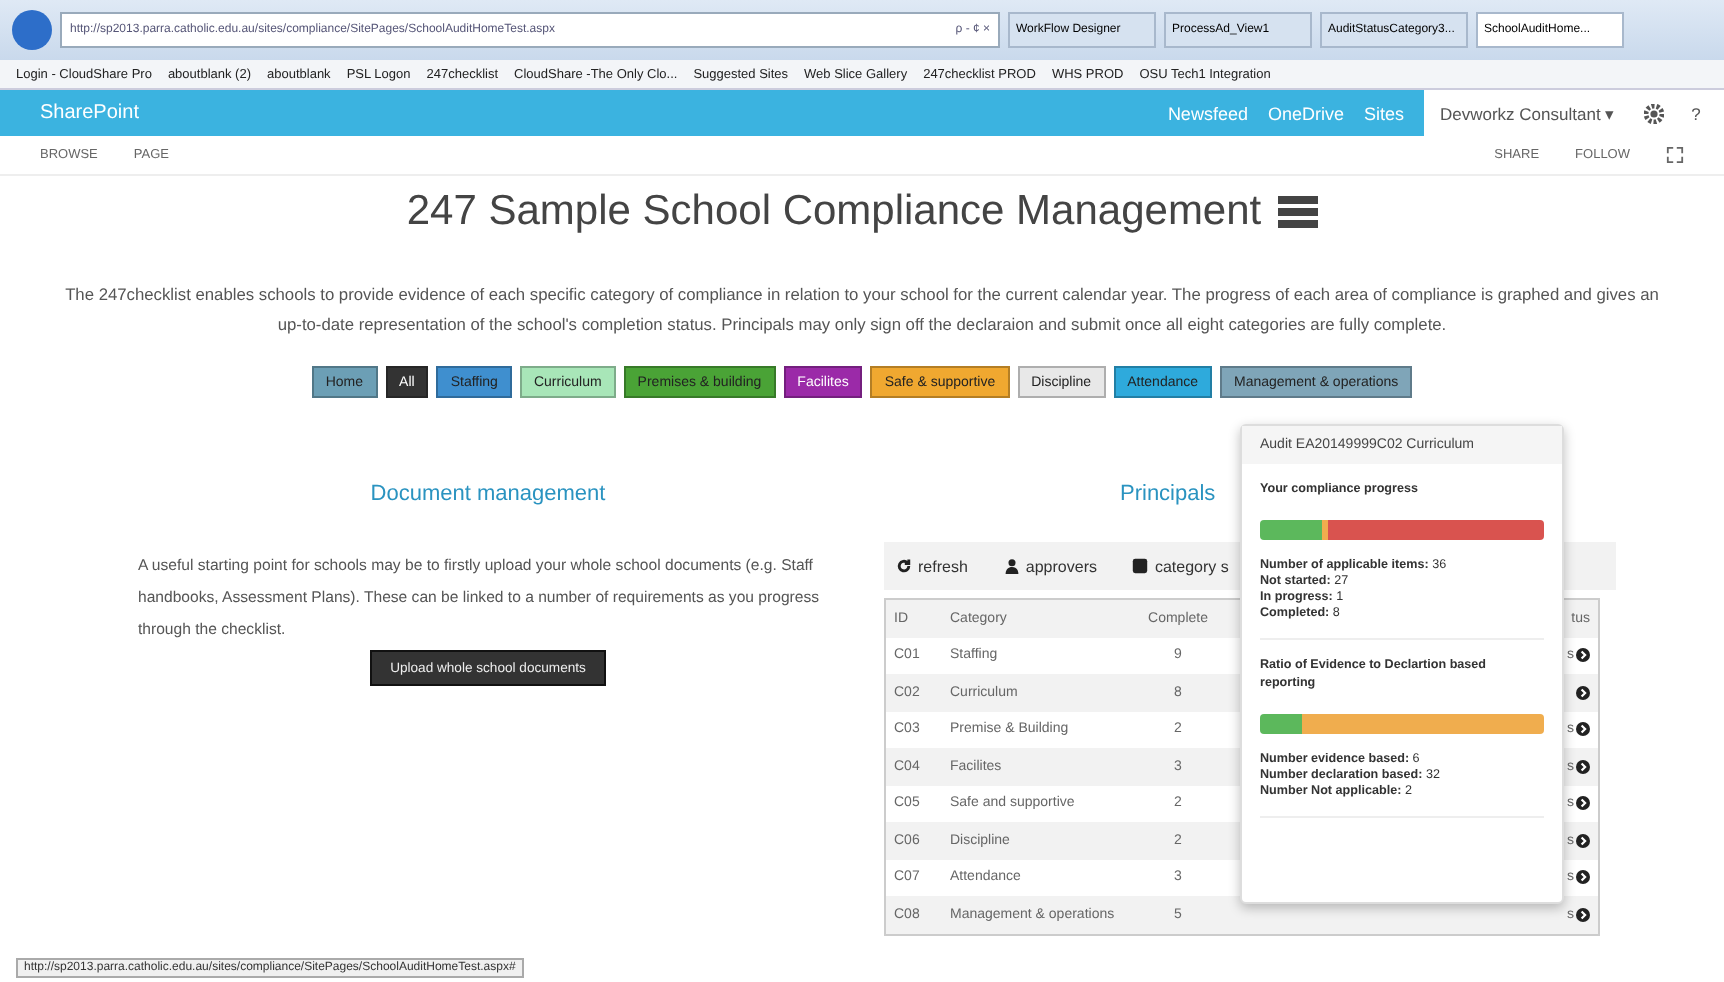  What do you see at coordinates (1653, 113) in the screenshot?
I see `settings-icon` at bounding box center [1653, 113].